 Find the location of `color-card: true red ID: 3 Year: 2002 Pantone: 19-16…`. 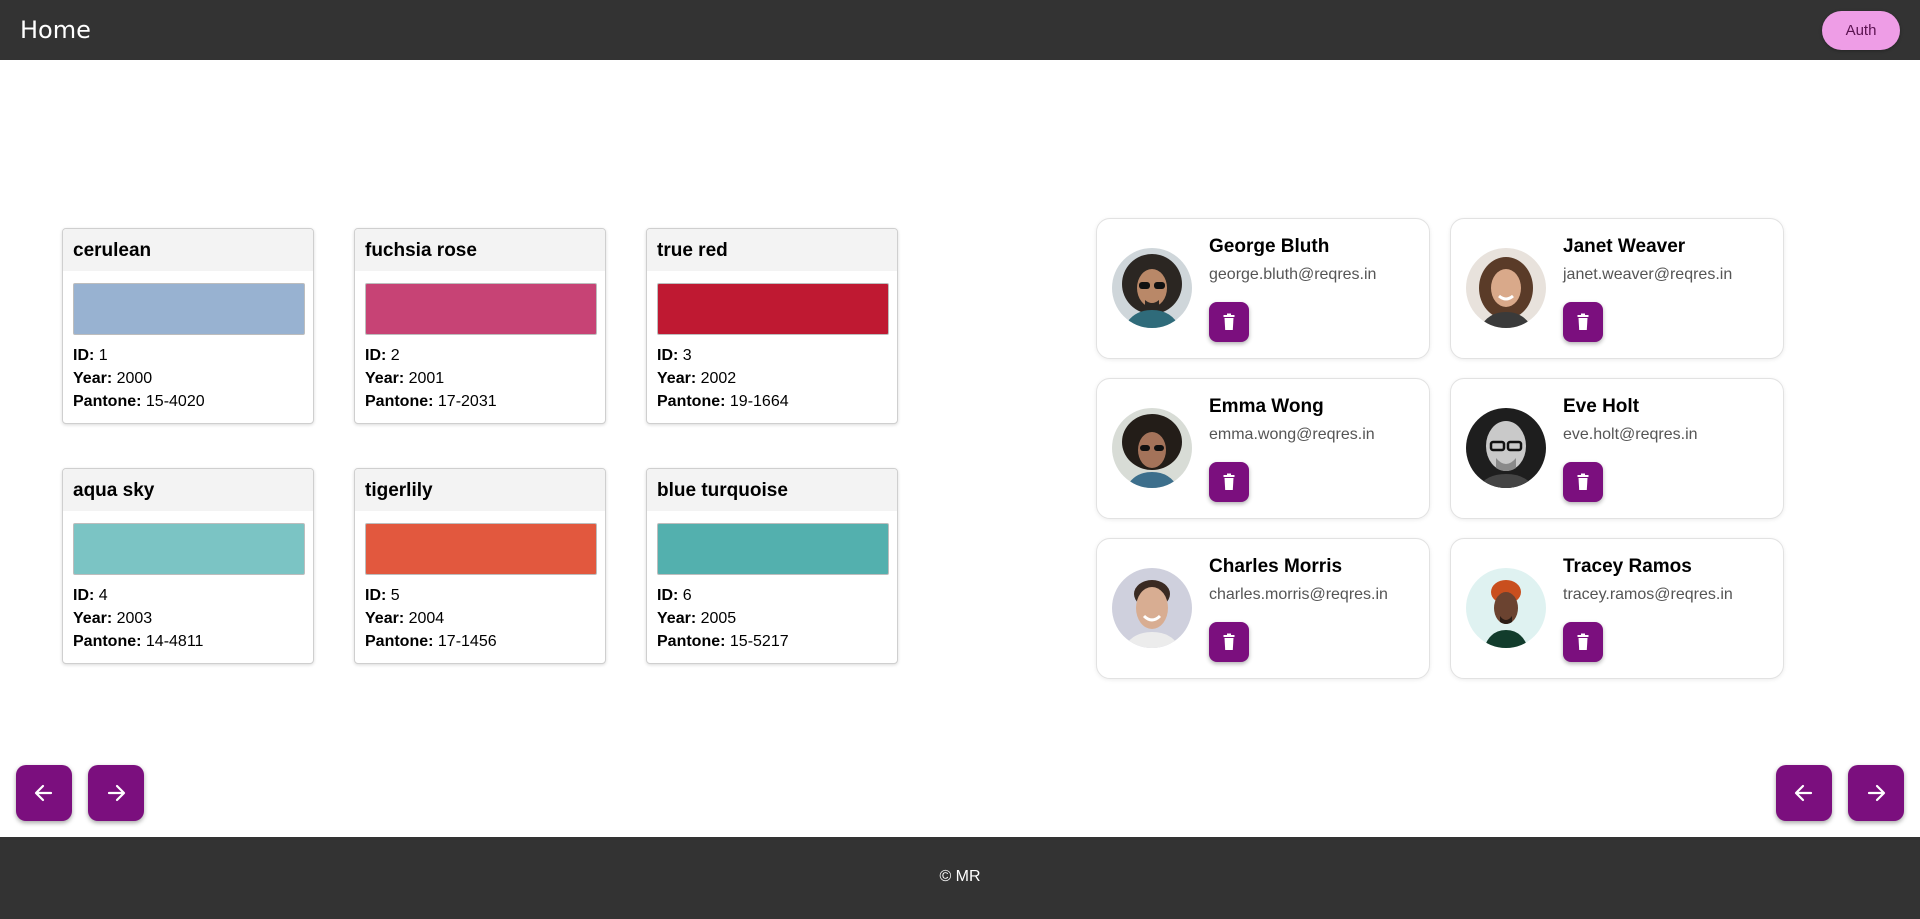

color-card: true red ID: 3 Year: 2002 Pantone: 19-16… is located at coordinates (772, 326).